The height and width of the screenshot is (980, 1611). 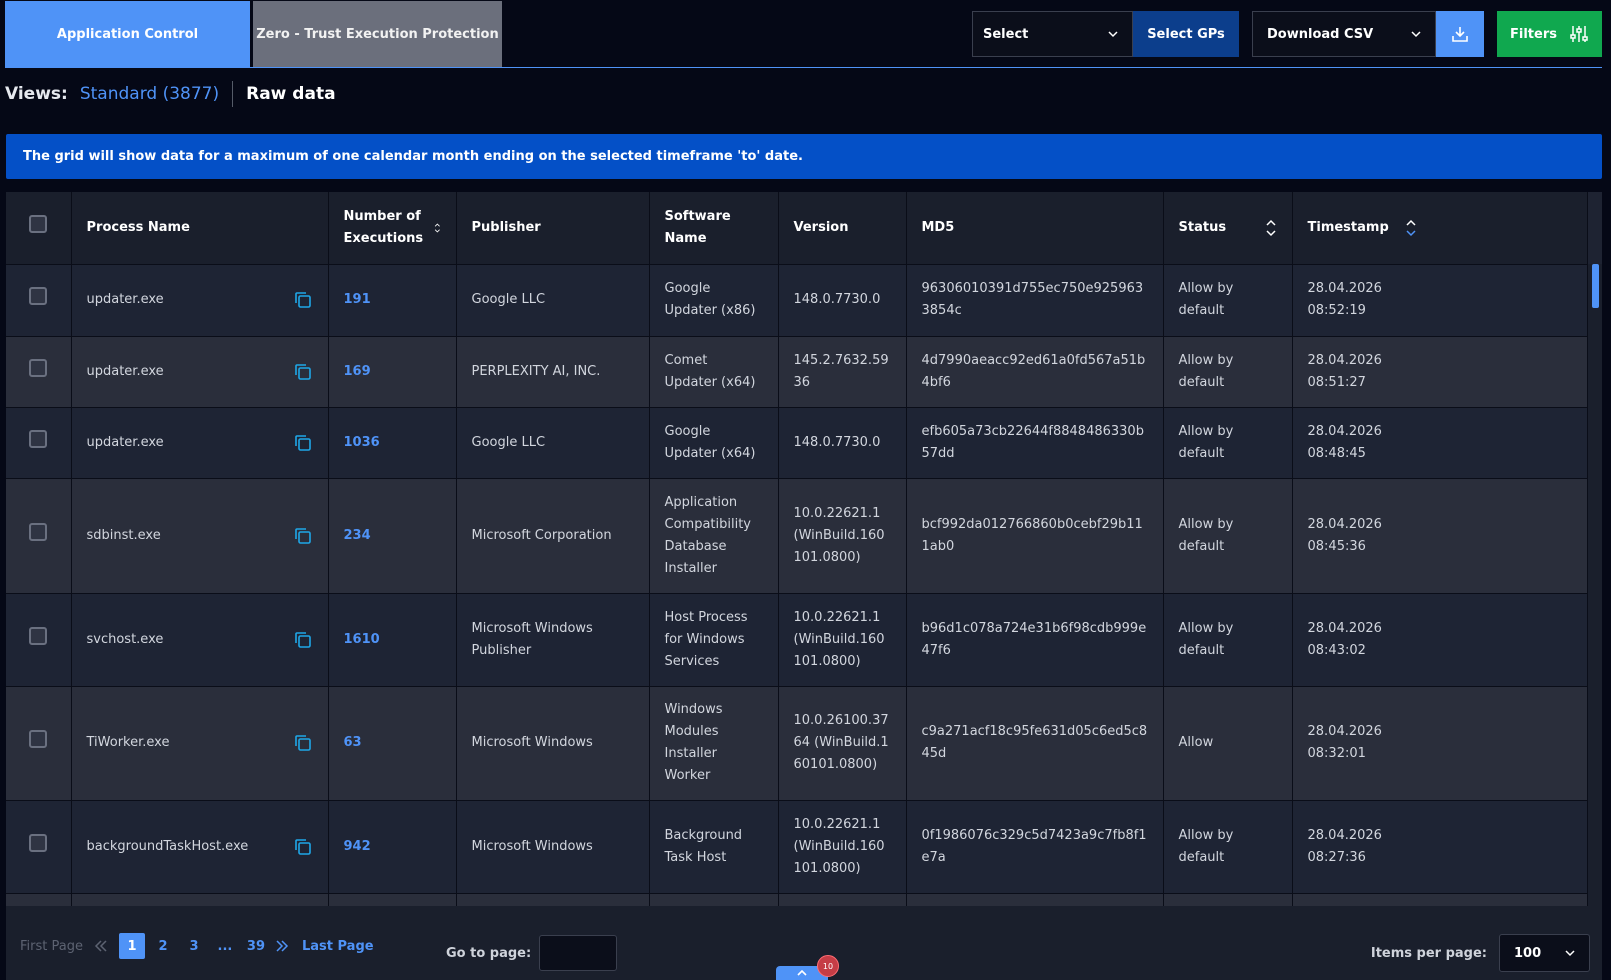 What do you see at coordinates (362, 639) in the screenshot?
I see `executions-link: 1610` at bounding box center [362, 639].